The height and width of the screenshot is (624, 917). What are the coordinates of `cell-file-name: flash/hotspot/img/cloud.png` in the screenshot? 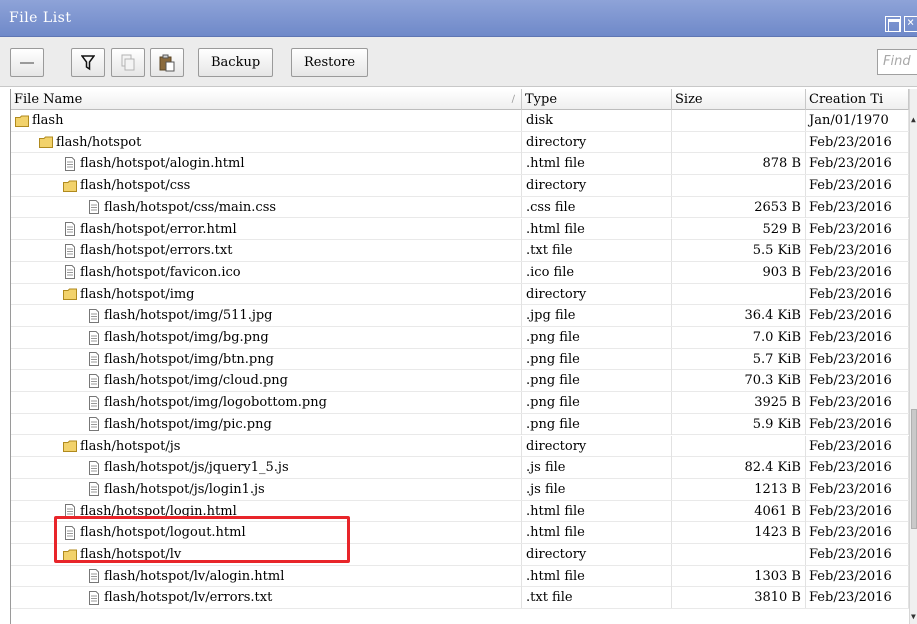 It's located at (266, 381).